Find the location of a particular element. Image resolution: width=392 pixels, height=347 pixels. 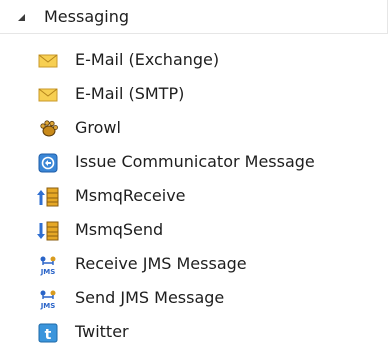

toolbox-item-label: MsmqSend is located at coordinates (119, 229).